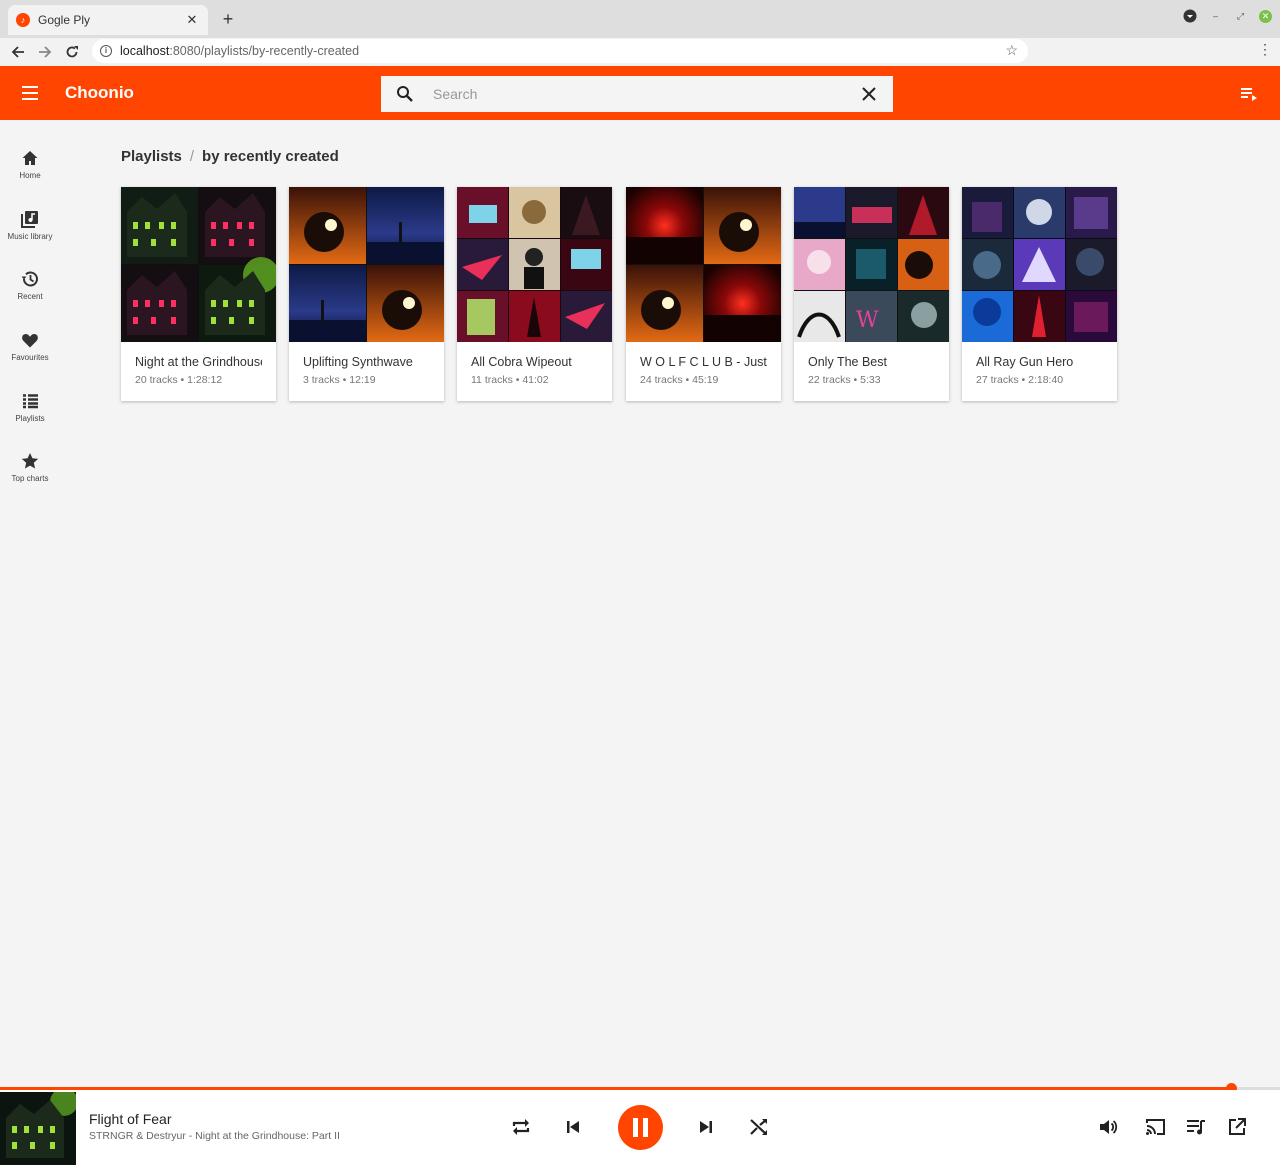 The height and width of the screenshot is (1165, 1280). Describe the element at coordinates (510, 380) in the screenshot. I see `playlist-meta: 11 tracks • 41:02` at that location.